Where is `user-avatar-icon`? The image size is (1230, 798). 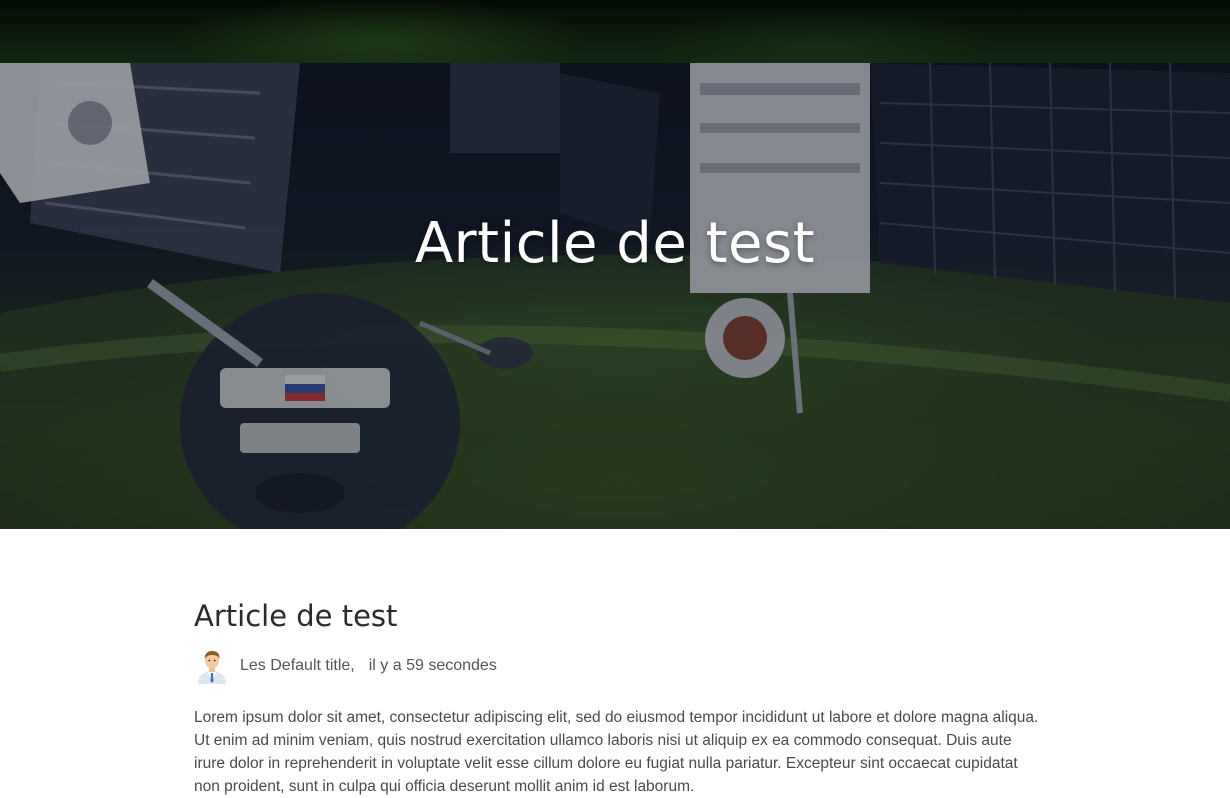
user-avatar-icon is located at coordinates (212, 666).